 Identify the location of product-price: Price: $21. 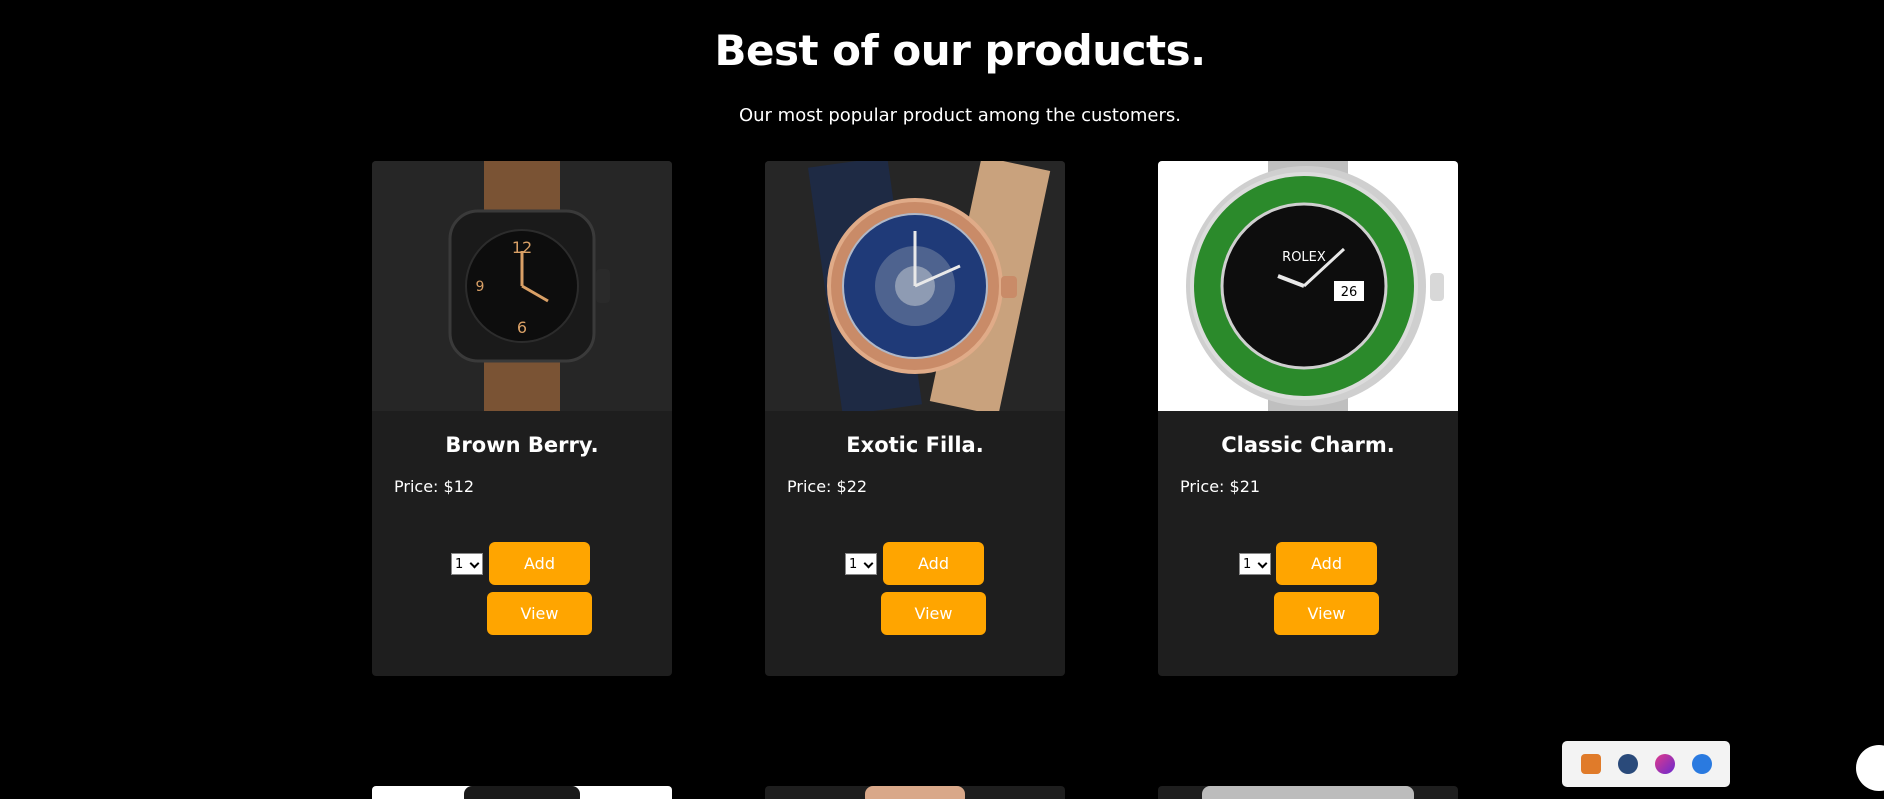
(1220, 486).